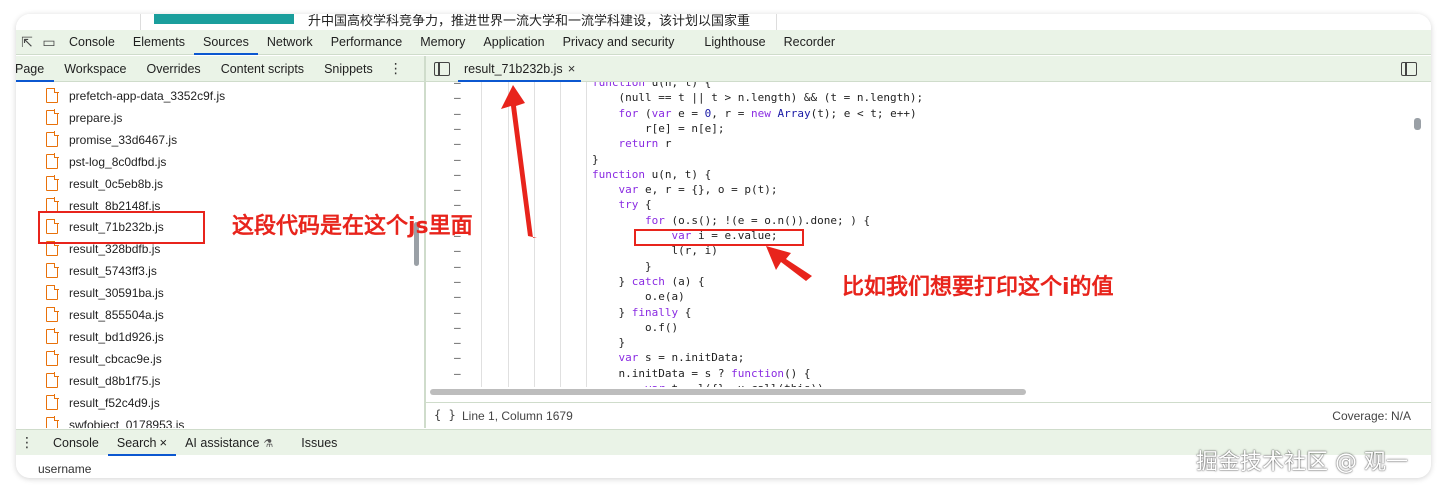 The width and height of the screenshot is (1447, 487). I want to click on annotation-file-box, so click(121, 227).